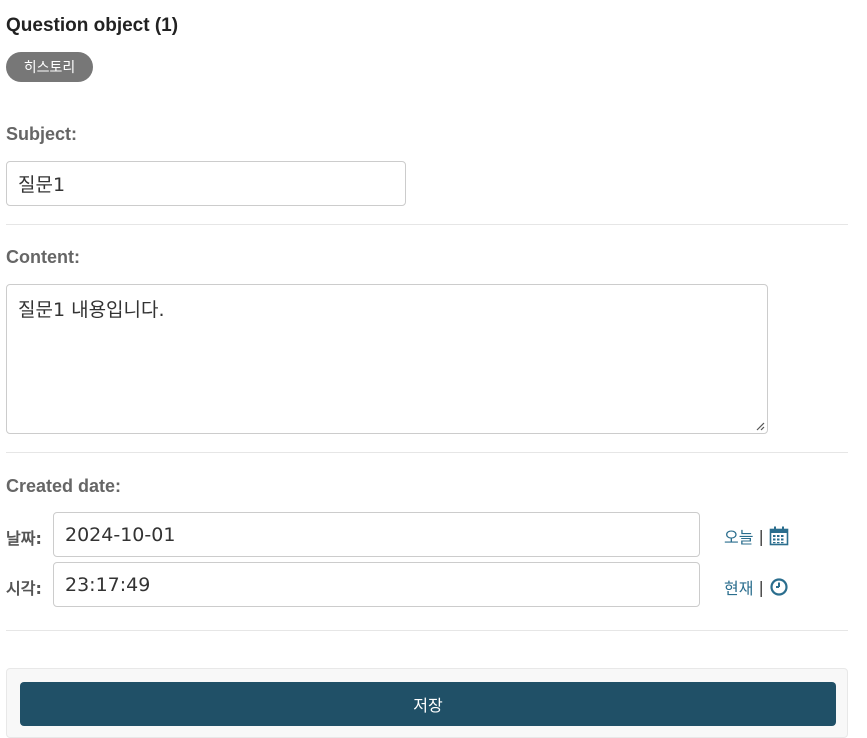  Describe the element at coordinates (91, 310) in the screenshot. I see `content-text: 질문1 내용입니다.` at that location.